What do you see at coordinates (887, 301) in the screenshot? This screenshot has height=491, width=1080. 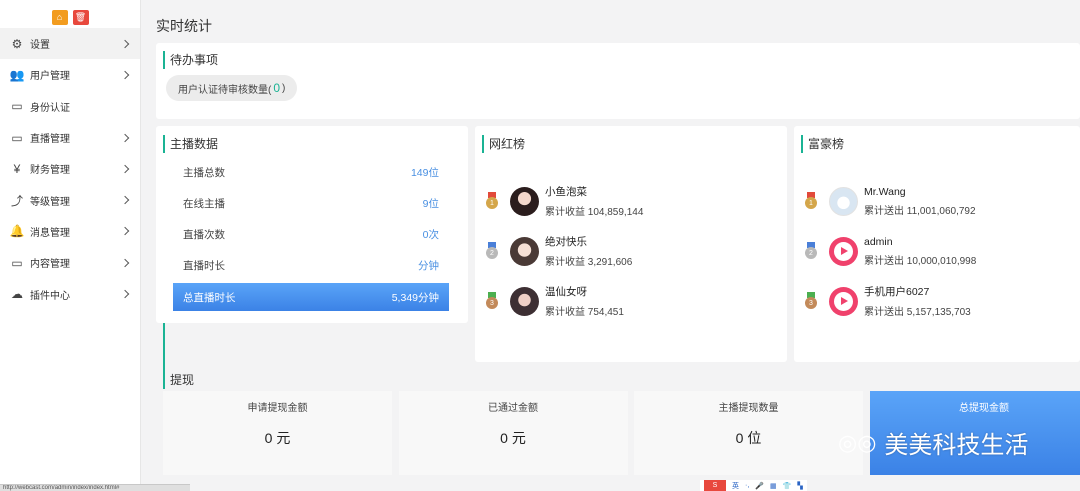 I see `rich-rank-entry: 3 手机用户6027 累计送出 5,157,135,703` at bounding box center [887, 301].